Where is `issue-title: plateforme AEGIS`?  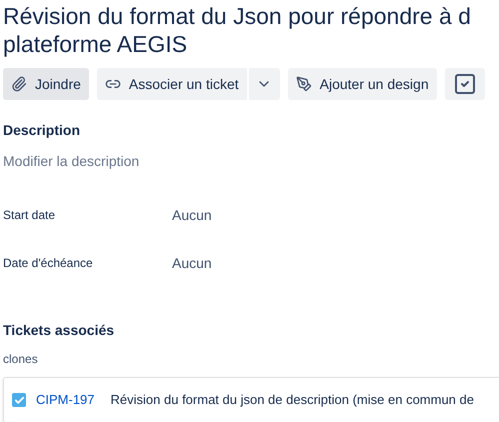 issue-title: plateforme AEGIS is located at coordinates (95, 44).